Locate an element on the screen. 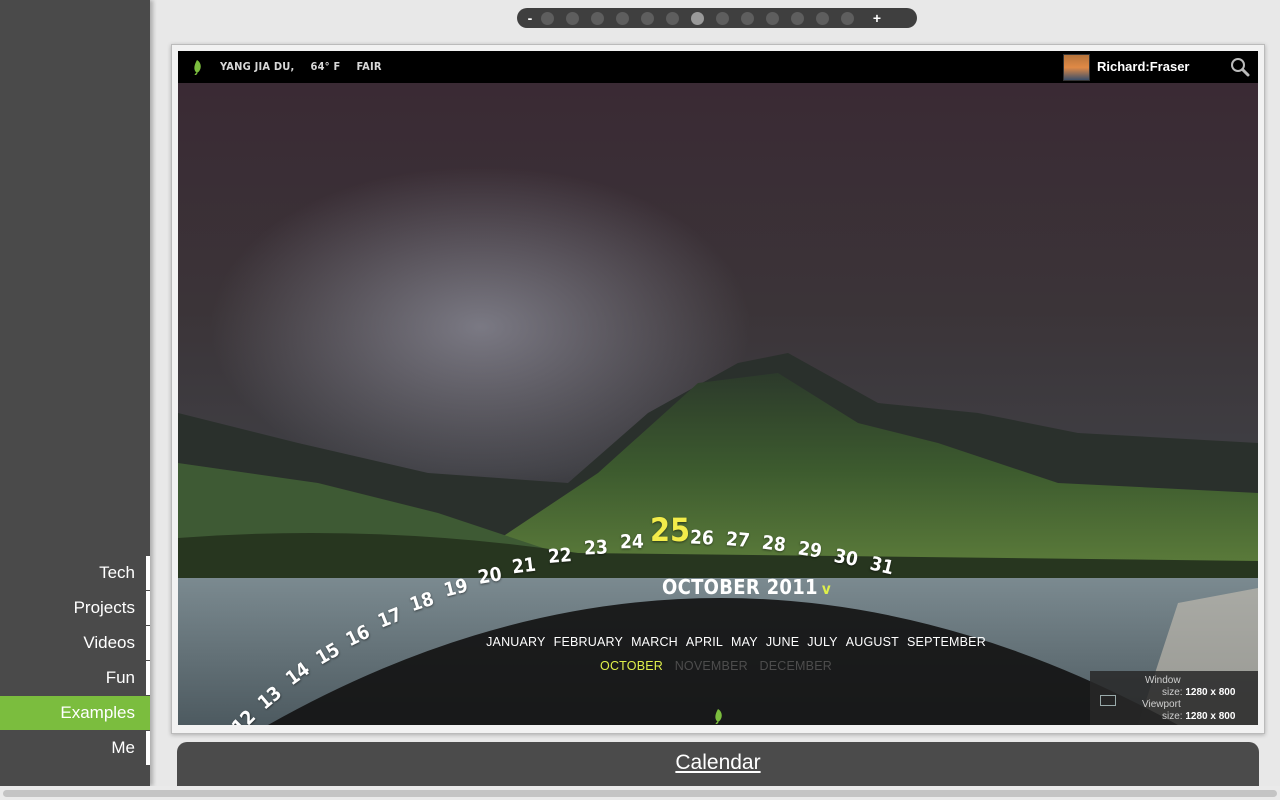 This screenshot has width=1280, height=800. day-selected: 25 is located at coordinates (670, 530).